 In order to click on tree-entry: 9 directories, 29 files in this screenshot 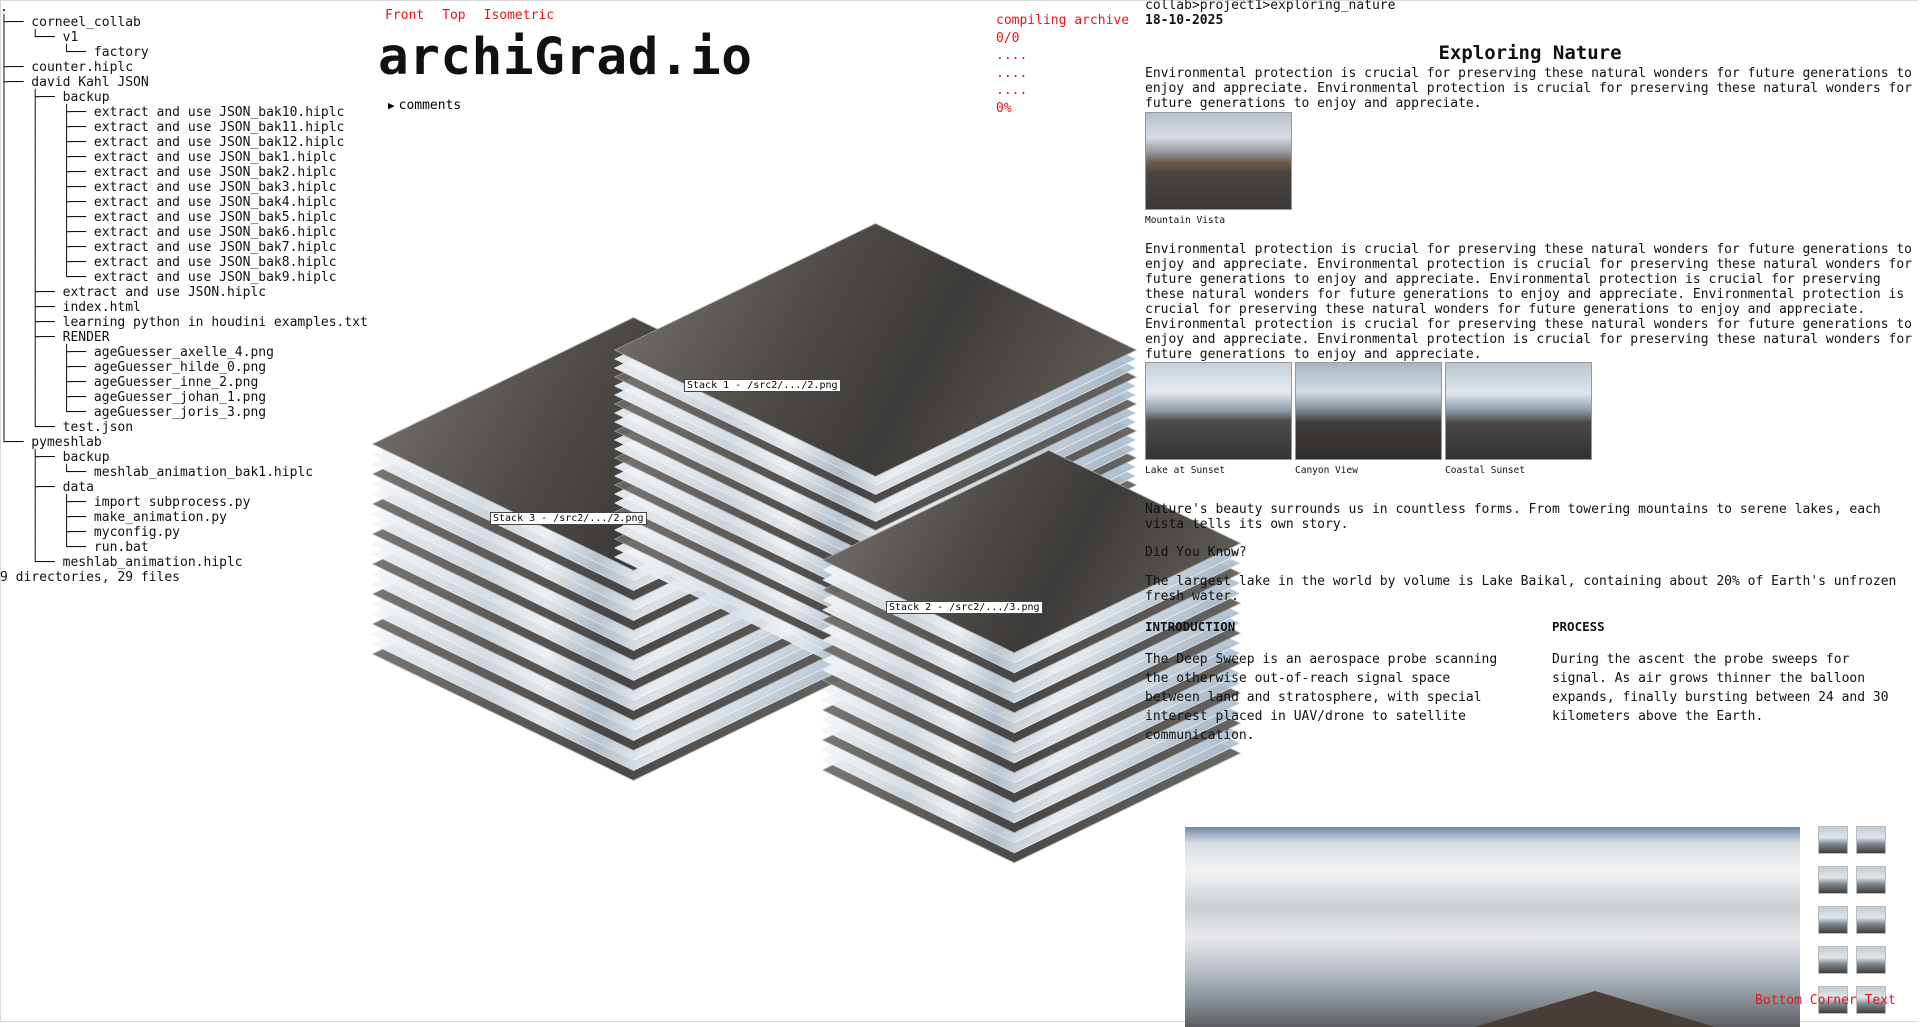, I will do `click(186, 577)`.